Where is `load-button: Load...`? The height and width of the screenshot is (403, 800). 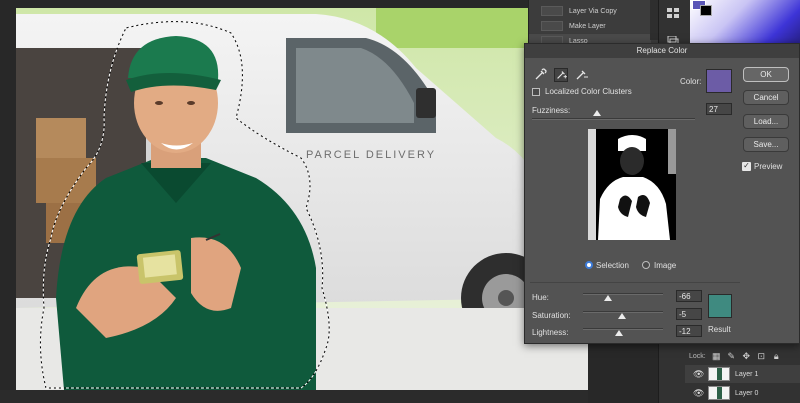
load-button: Load... is located at coordinates (766, 121).